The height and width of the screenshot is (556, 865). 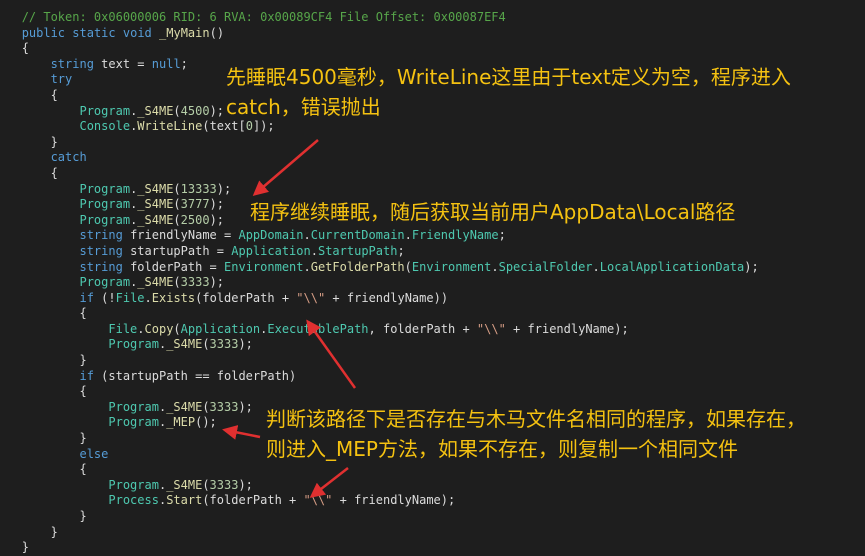 I want to click on arrow-to-catch, so click(x=285, y=167).